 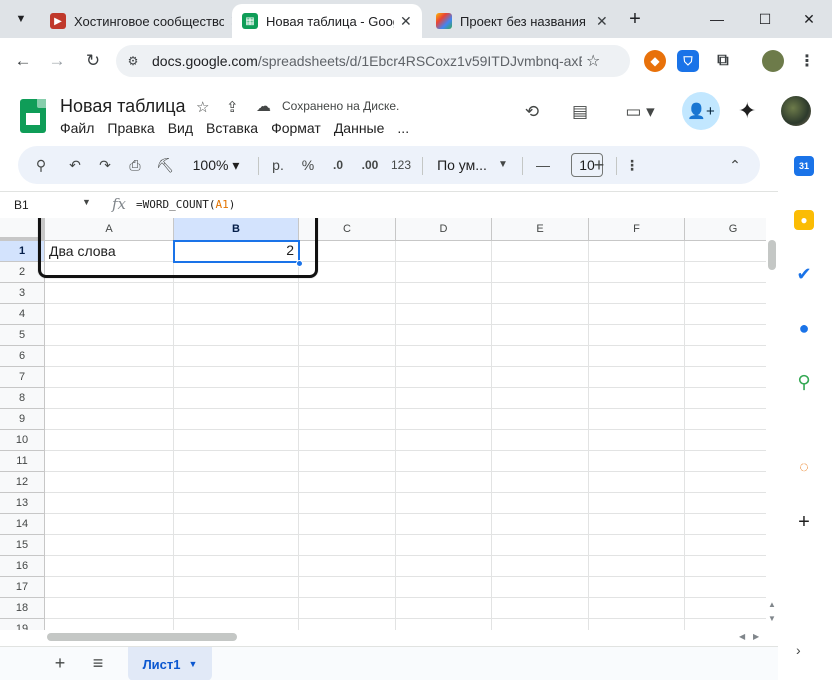 I want to click on paint-format-icon: ⛏, so click(x=165, y=165).